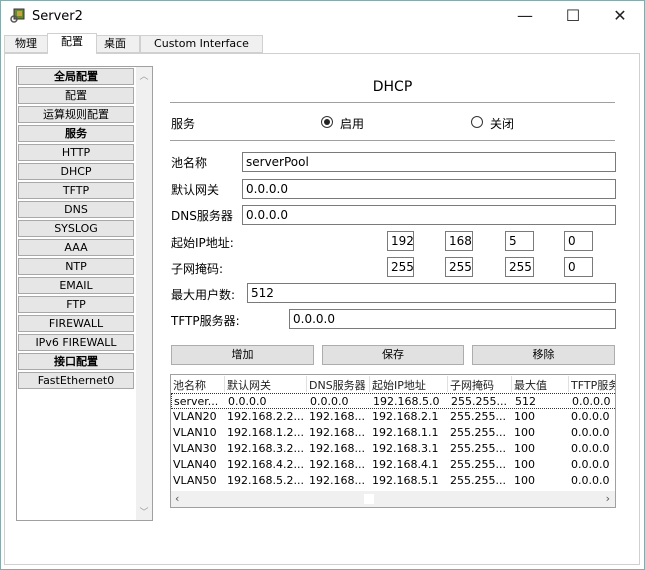 This screenshot has width=645, height=570. Describe the element at coordinates (76, 190) in the screenshot. I see `sidebar-item: TFTP` at that location.